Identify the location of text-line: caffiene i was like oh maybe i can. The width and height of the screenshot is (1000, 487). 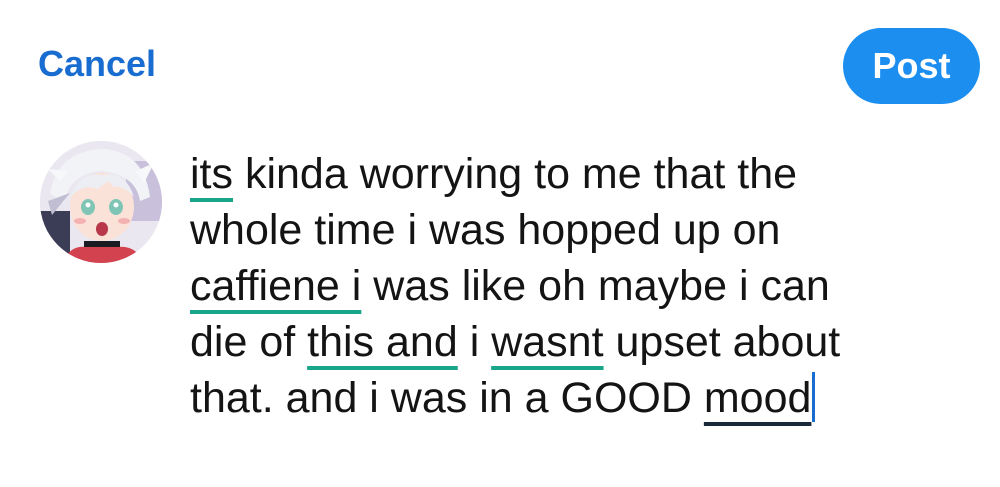
(585, 286).